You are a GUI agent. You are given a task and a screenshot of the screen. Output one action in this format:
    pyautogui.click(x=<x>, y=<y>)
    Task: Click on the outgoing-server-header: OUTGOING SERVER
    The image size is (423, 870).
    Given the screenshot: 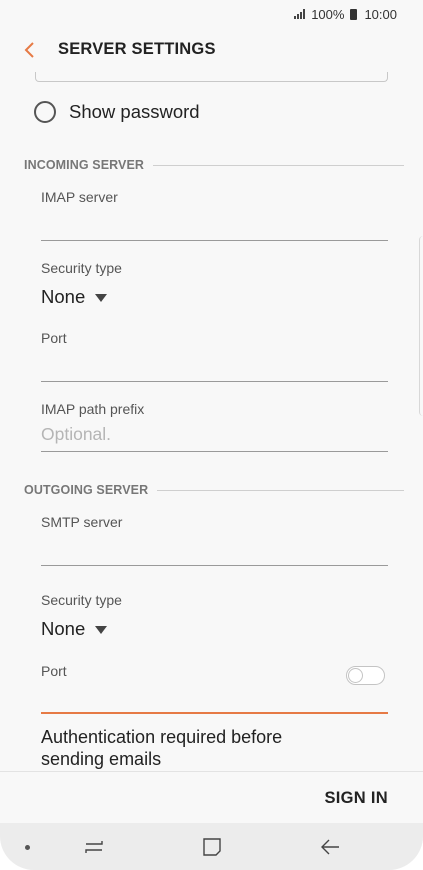 What is the action you would take?
    pyautogui.click(x=214, y=490)
    